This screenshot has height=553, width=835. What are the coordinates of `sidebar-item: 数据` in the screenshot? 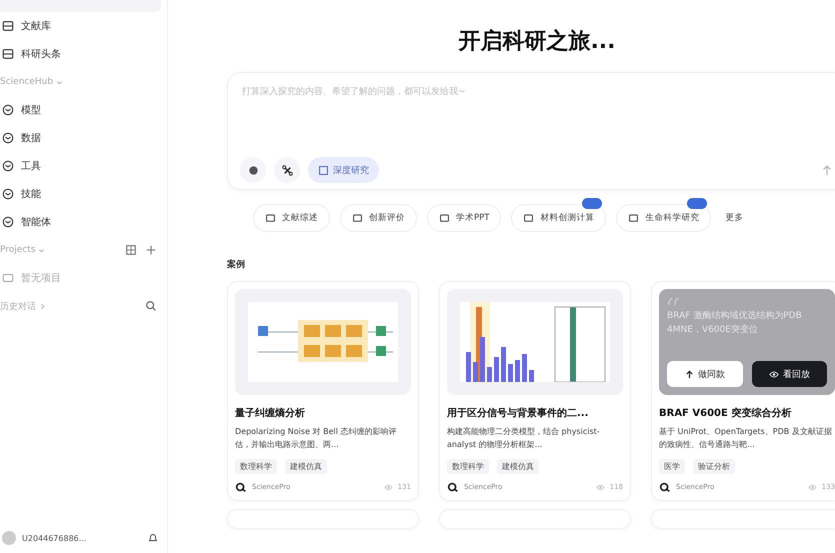 It's located at (83, 138).